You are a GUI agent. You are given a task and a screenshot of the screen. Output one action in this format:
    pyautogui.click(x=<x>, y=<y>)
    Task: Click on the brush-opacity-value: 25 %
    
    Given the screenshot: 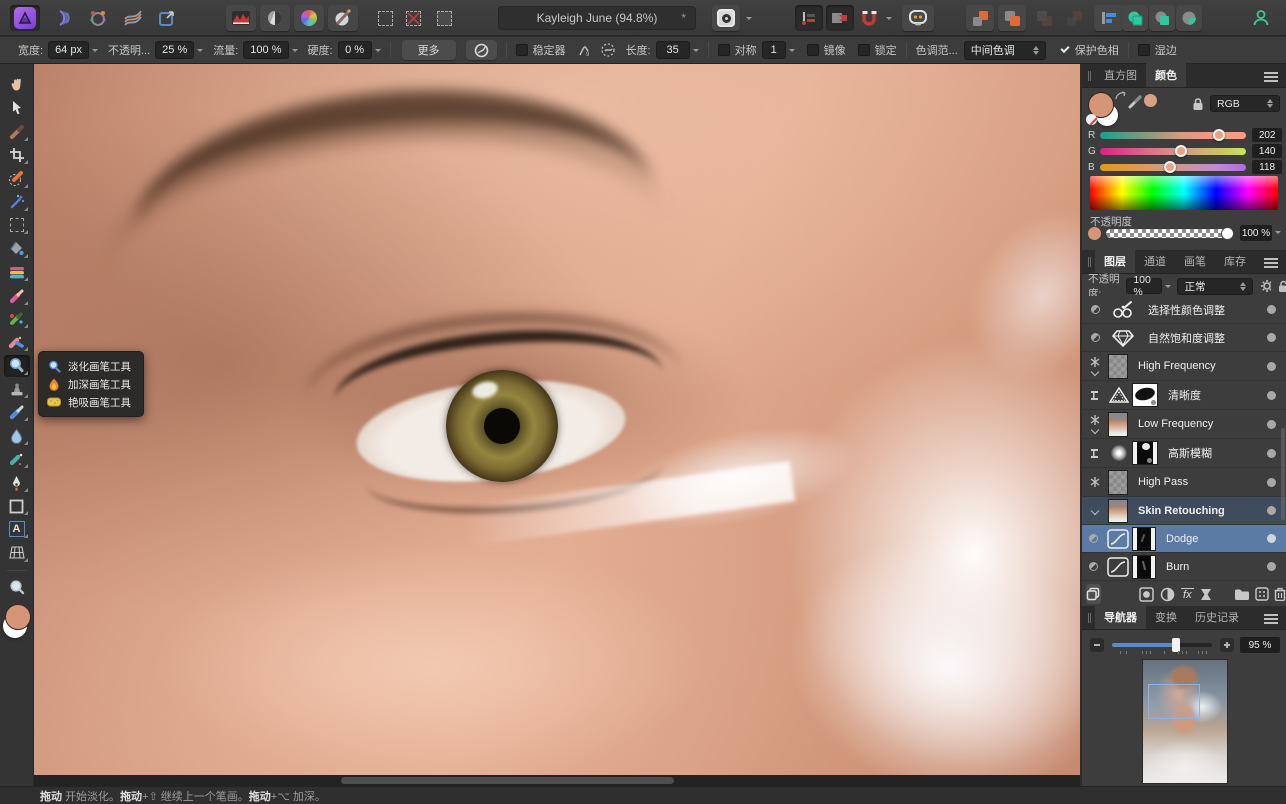 What is the action you would take?
    pyautogui.click(x=175, y=50)
    